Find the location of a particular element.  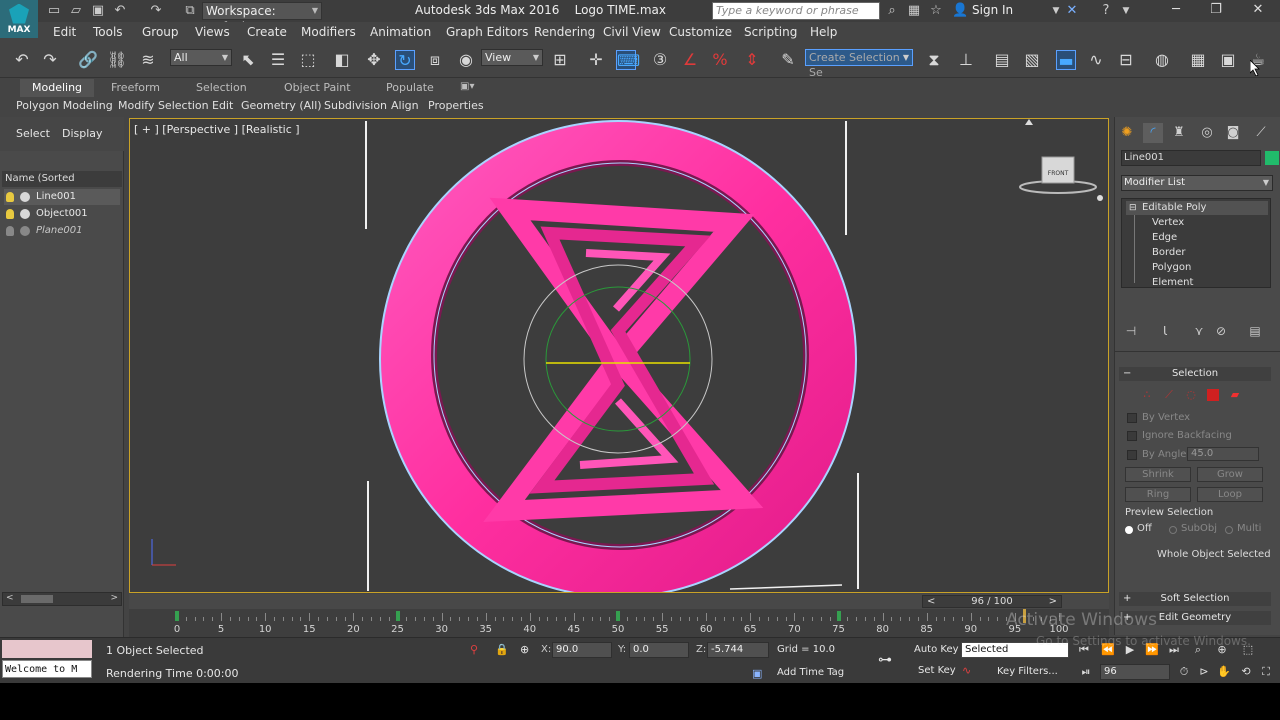

list-item: Plane001 is located at coordinates (62, 231).